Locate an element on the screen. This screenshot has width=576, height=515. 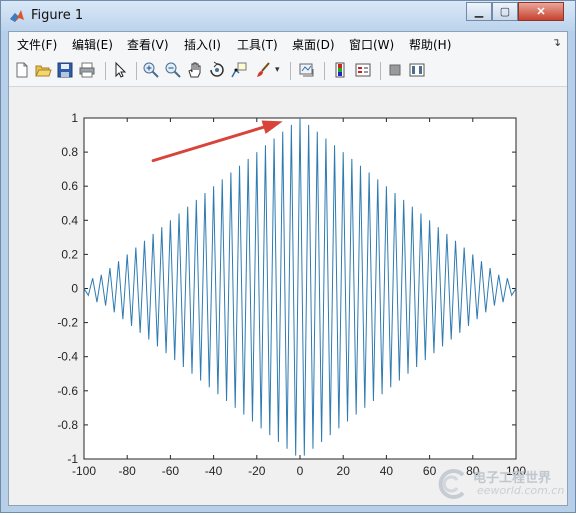
y-tick-label: 1 is located at coordinates (74, 118).